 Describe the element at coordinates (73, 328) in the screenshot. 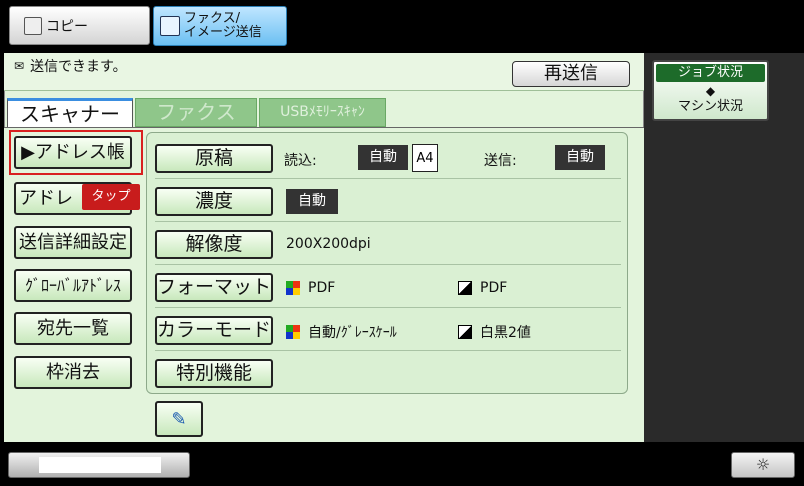

I see `destination-list-button: 宛先一覧` at that location.